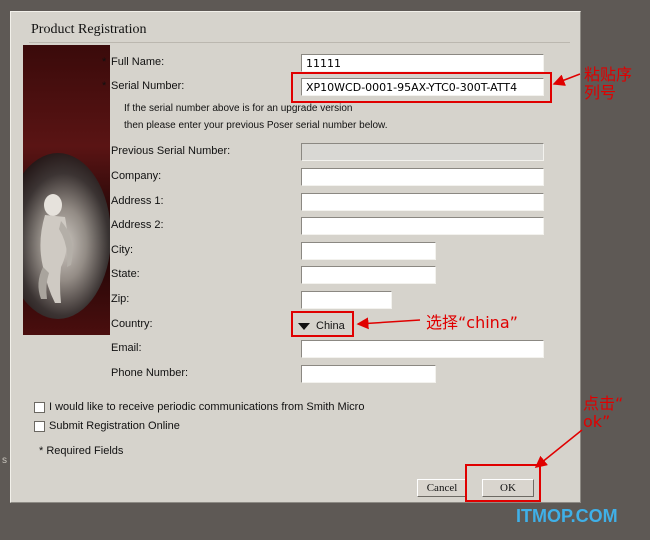 This screenshot has width=650, height=540. What do you see at coordinates (603, 403) in the screenshot?
I see `click-ok-annotation-line1: 点击“` at bounding box center [603, 403].